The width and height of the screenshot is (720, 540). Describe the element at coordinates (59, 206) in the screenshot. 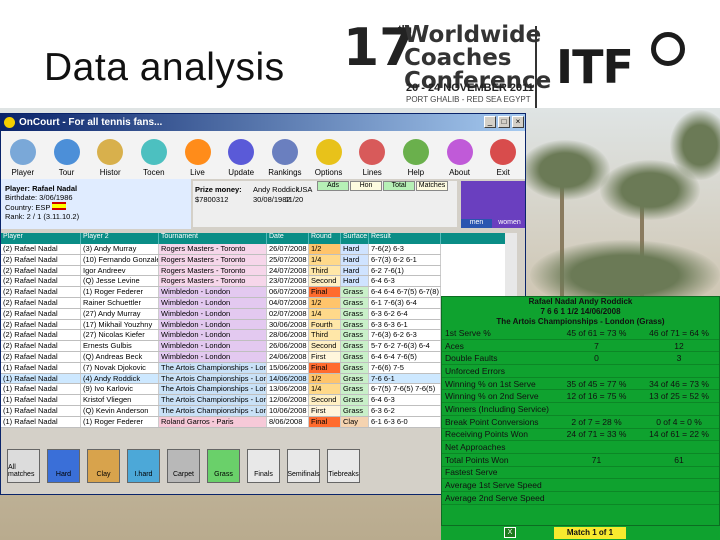

I see `spain-flag-icon` at that location.